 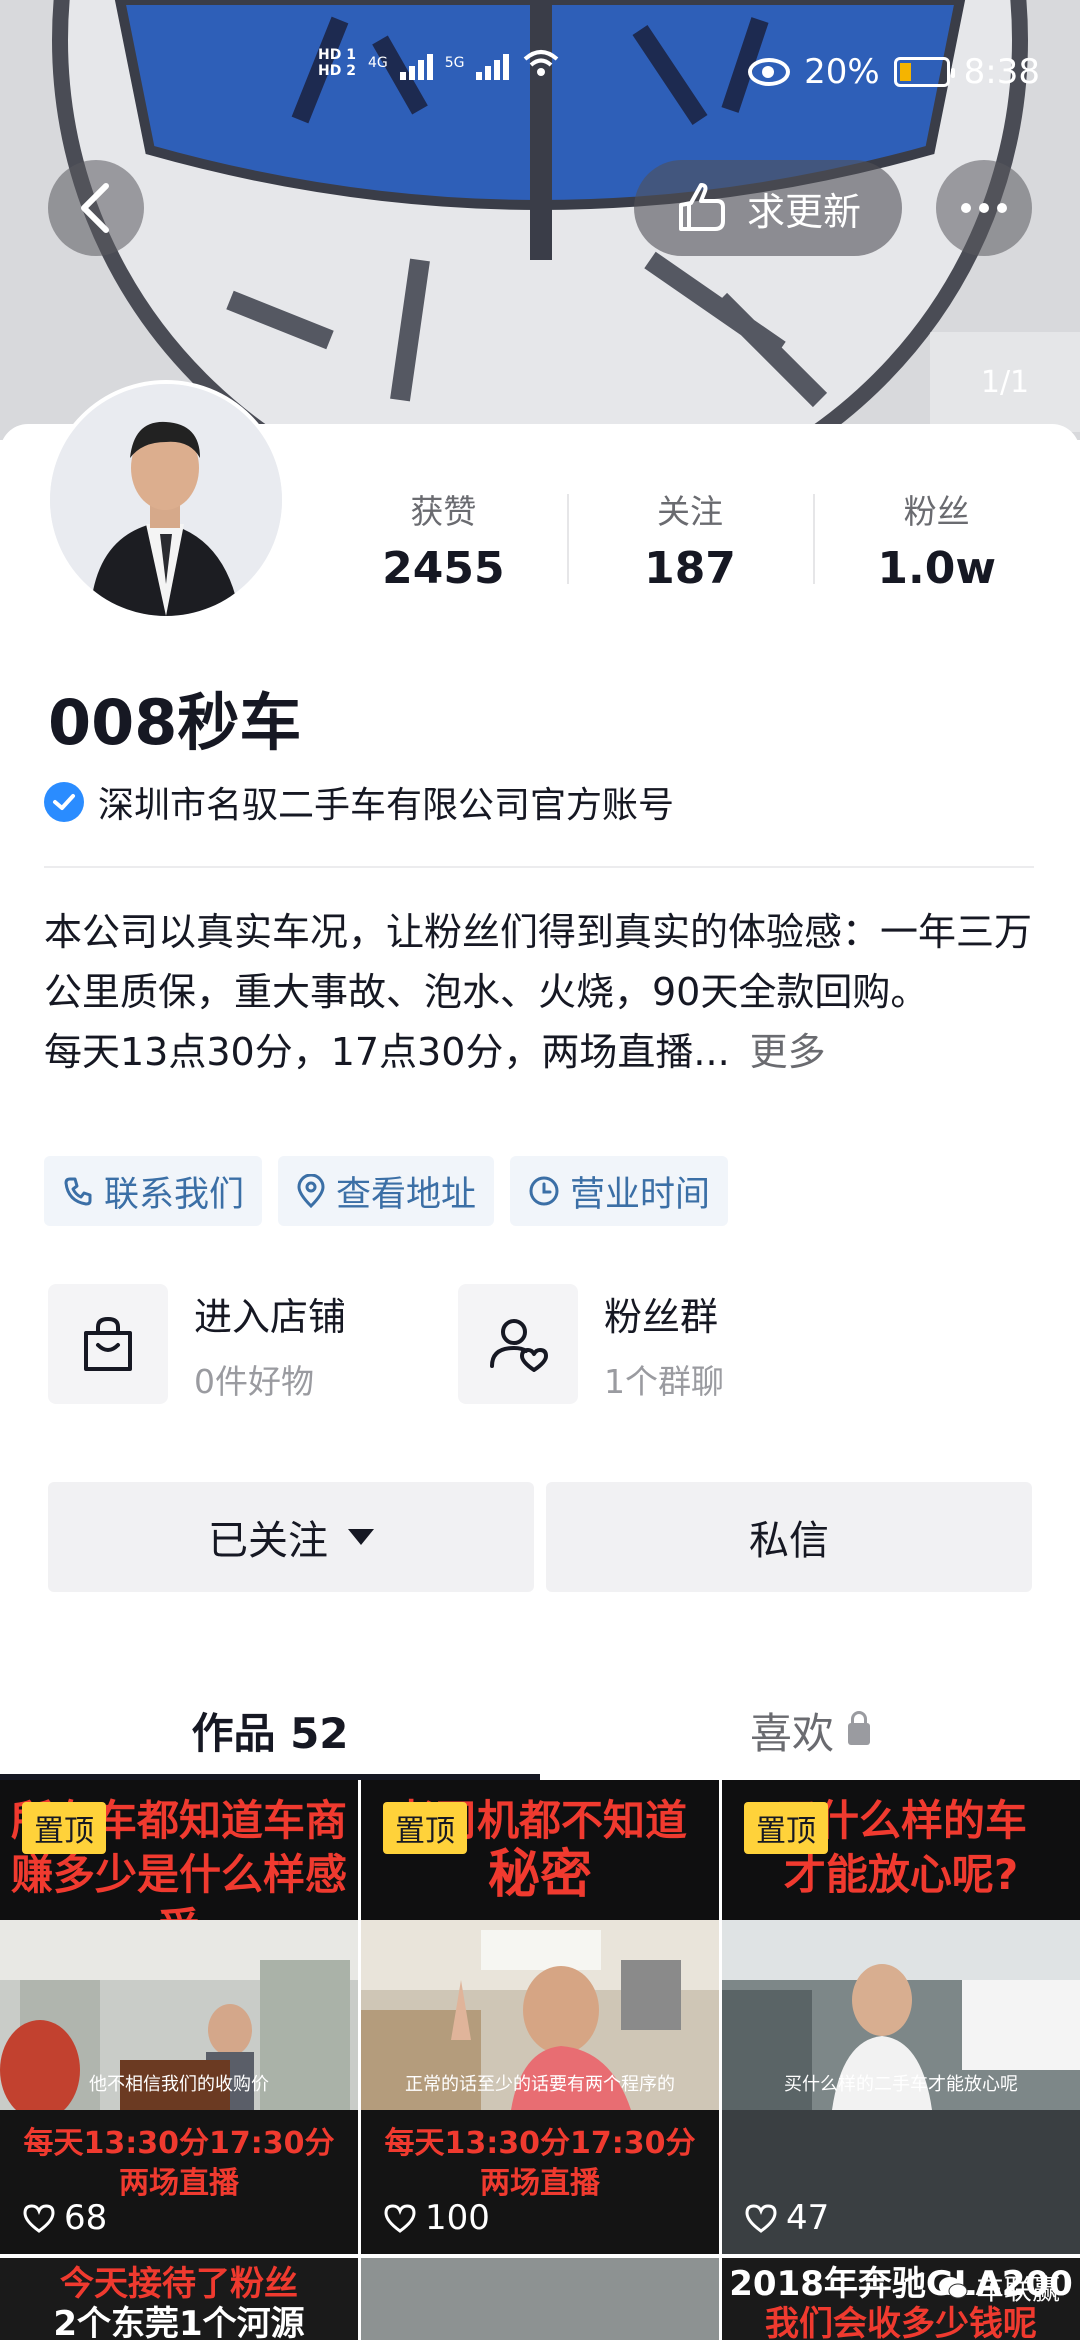 What do you see at coordinates (859, 1728) in the screenshot?
I see `lock-icon` at bounding box center [859, 1728].